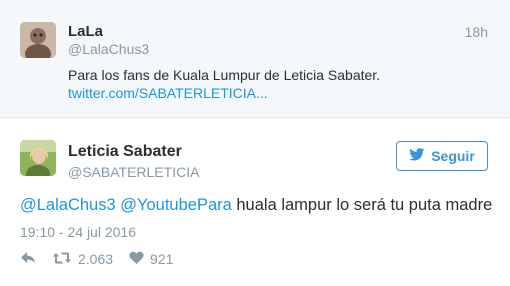  What do you see at coordinates (38, 40) in the screenshot?
I see `avatar-lala` at bounding box center [38, 40].